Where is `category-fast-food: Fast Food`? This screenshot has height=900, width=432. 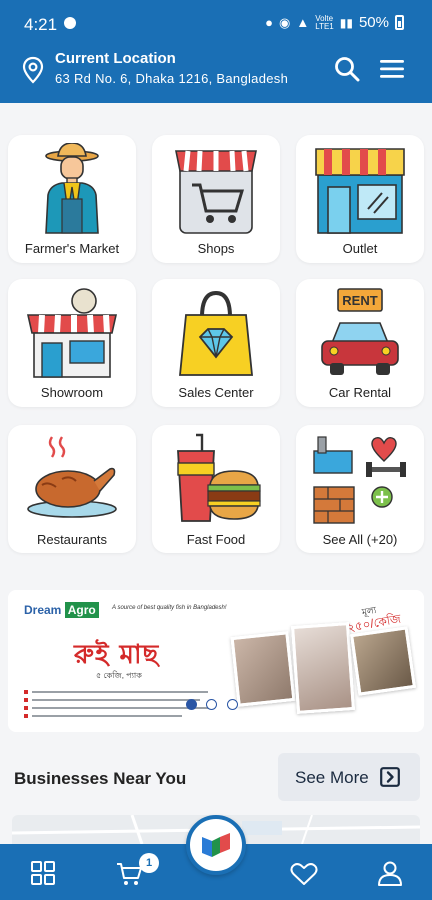
category-fast-food: Fast Food is located at coordinates (216, 489).